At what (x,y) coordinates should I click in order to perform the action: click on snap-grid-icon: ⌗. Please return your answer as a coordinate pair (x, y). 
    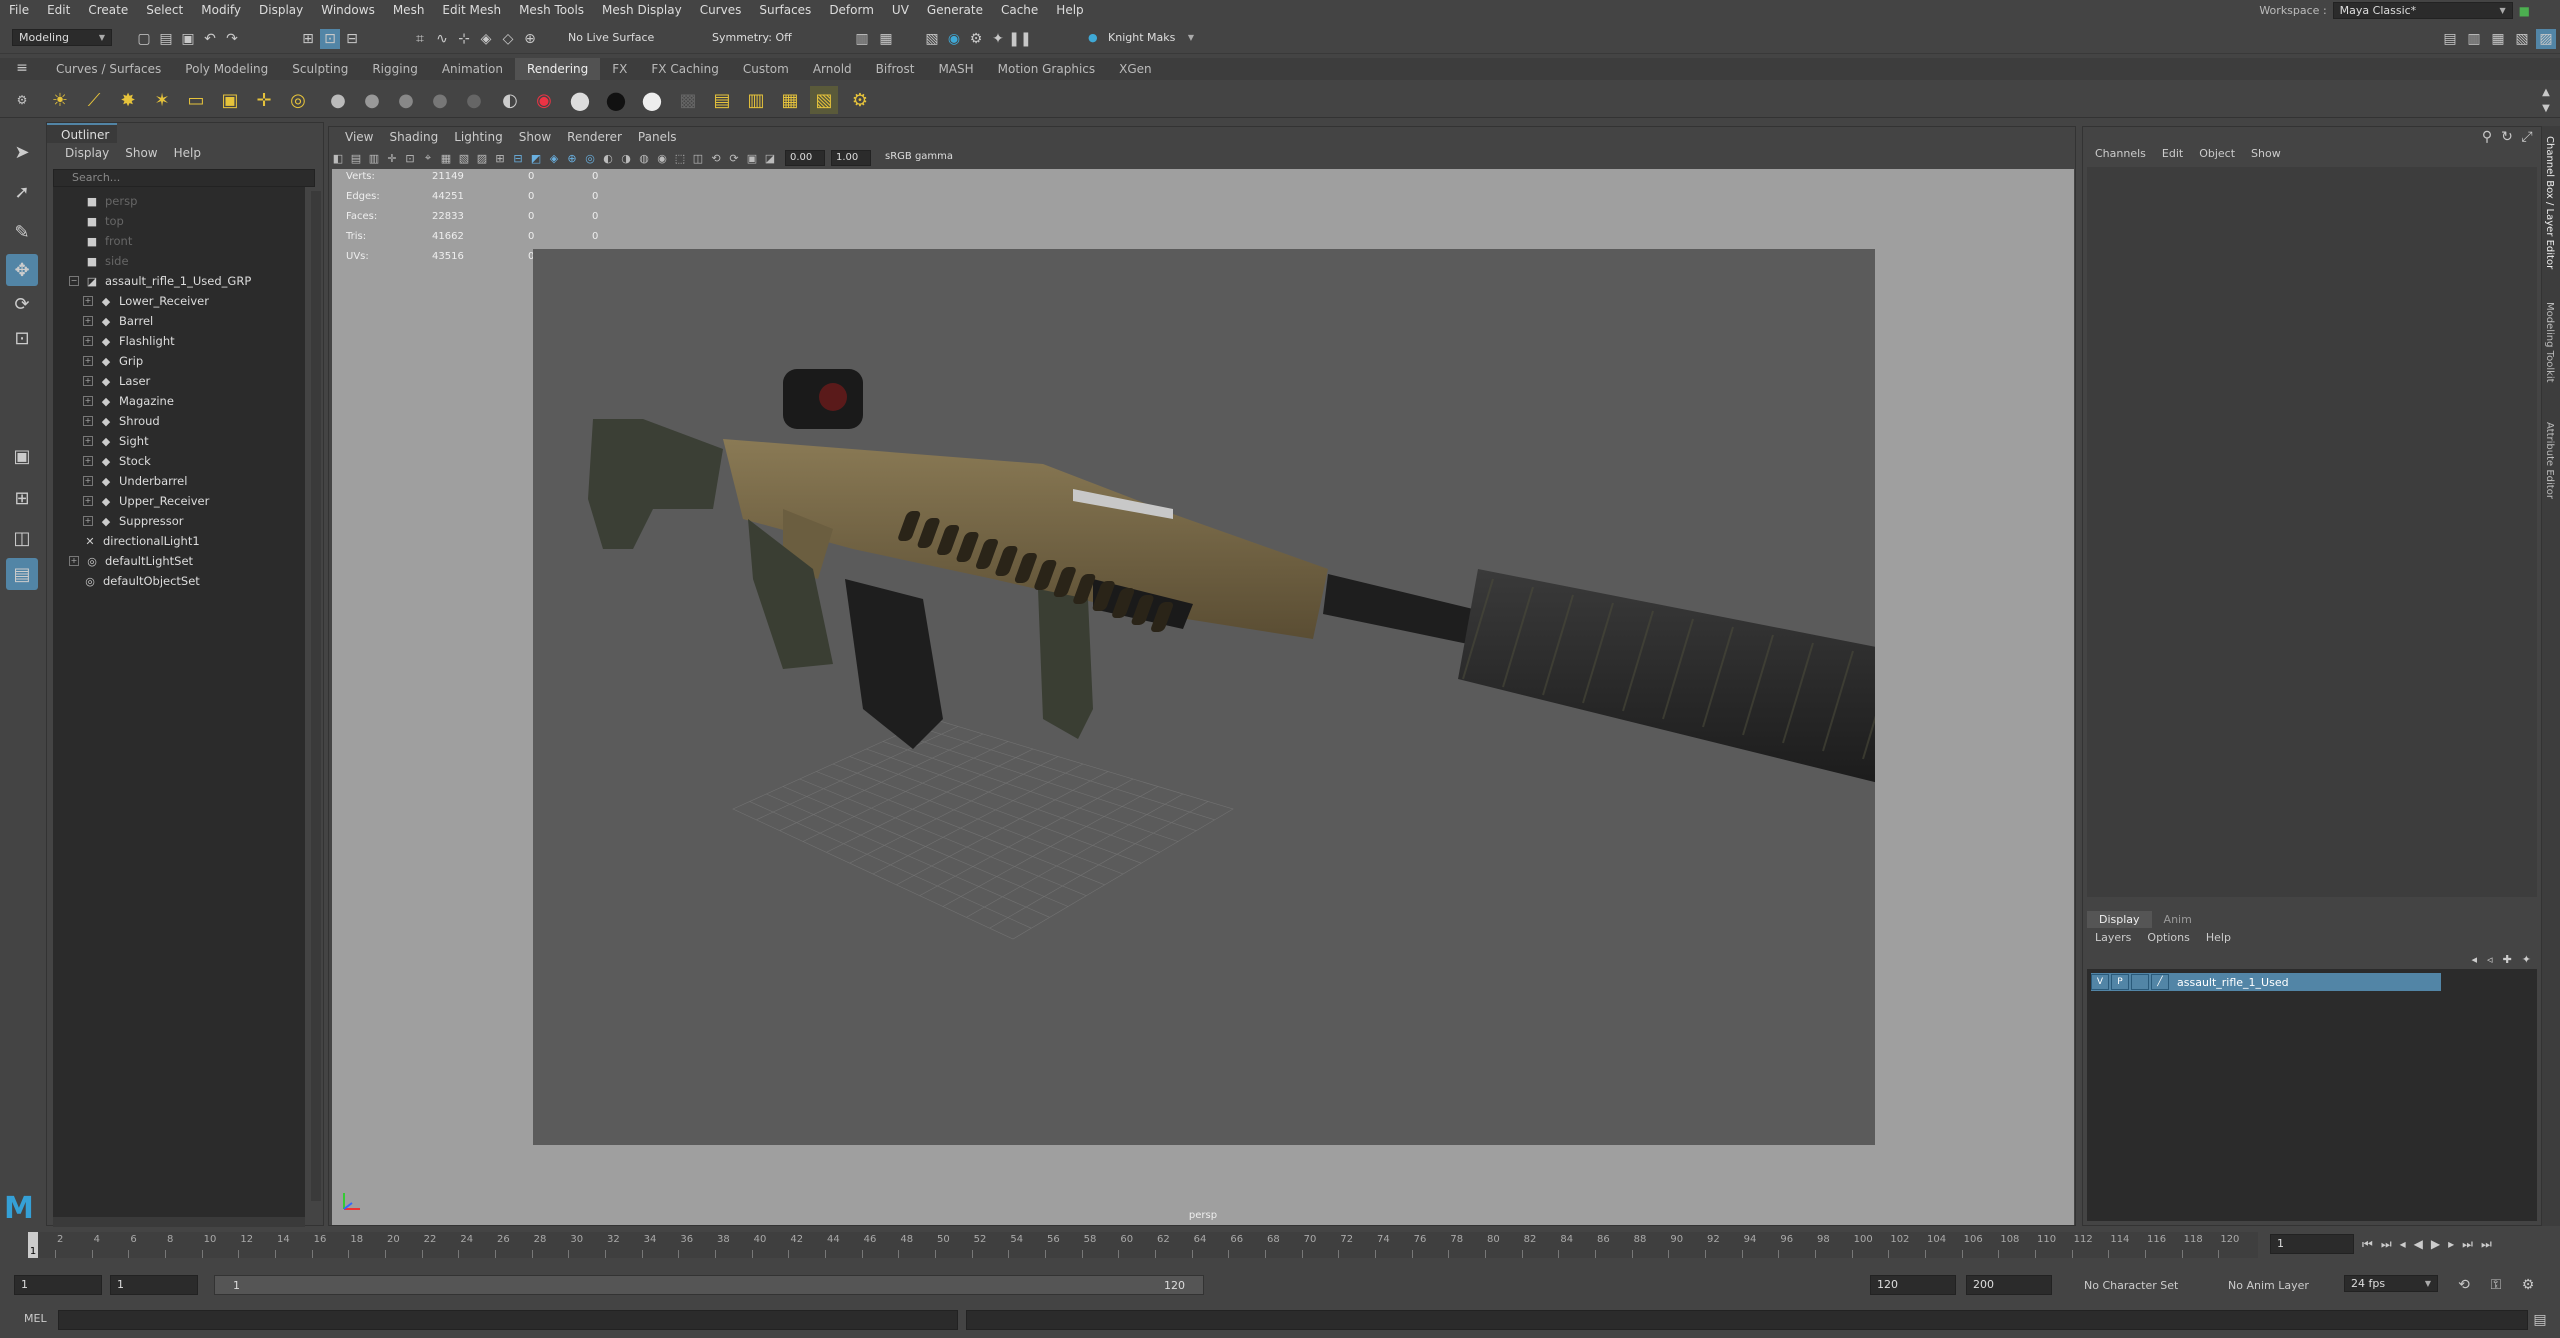
    Looking at the image, I should click on (420, 39).